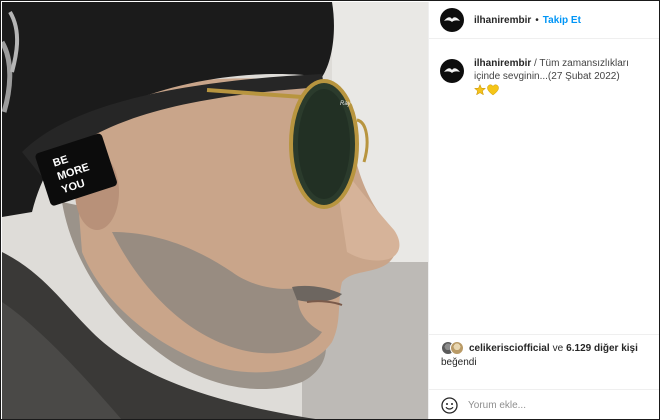 This screenshot has width=660, height=420. I want to click on likes-row: celikerisciofficial ve 6.129 diğer kişi, so click(546, 348).